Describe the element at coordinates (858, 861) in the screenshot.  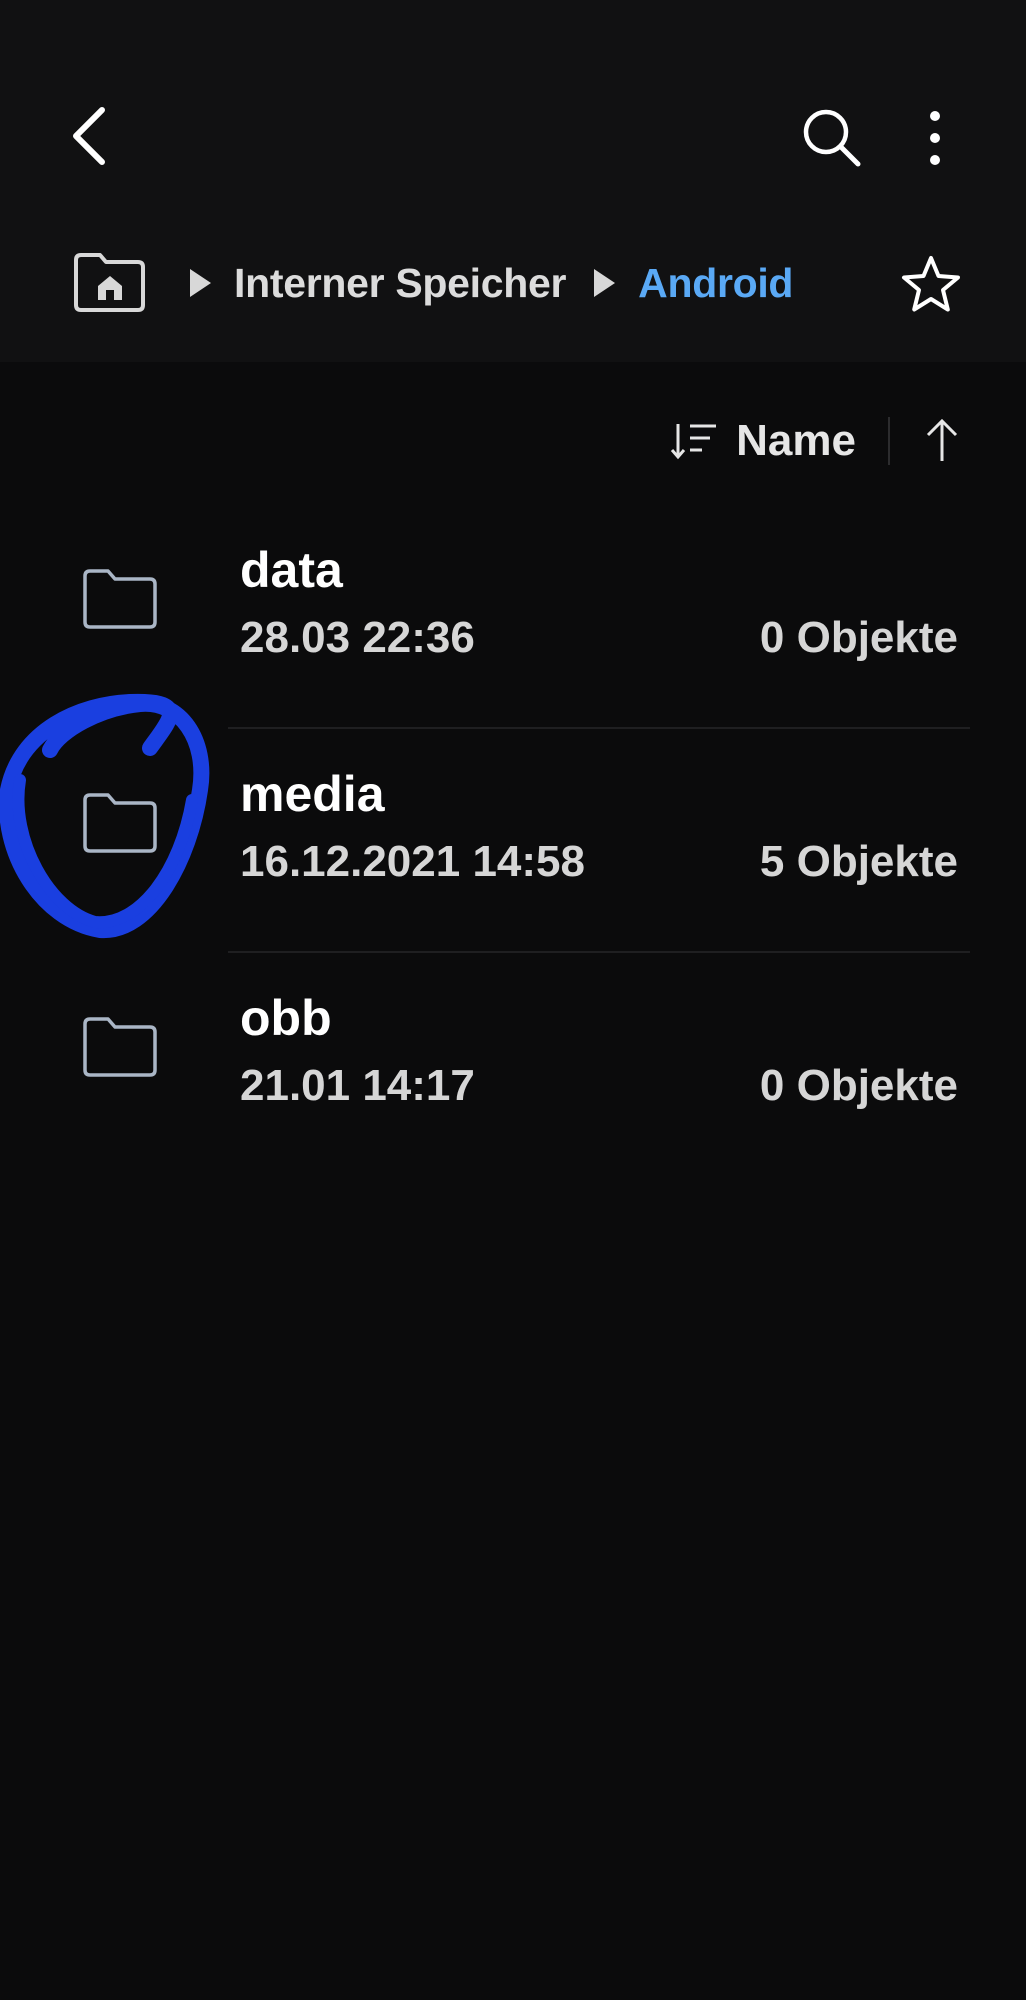
I see `item-count: 5 Objekte` at that location.